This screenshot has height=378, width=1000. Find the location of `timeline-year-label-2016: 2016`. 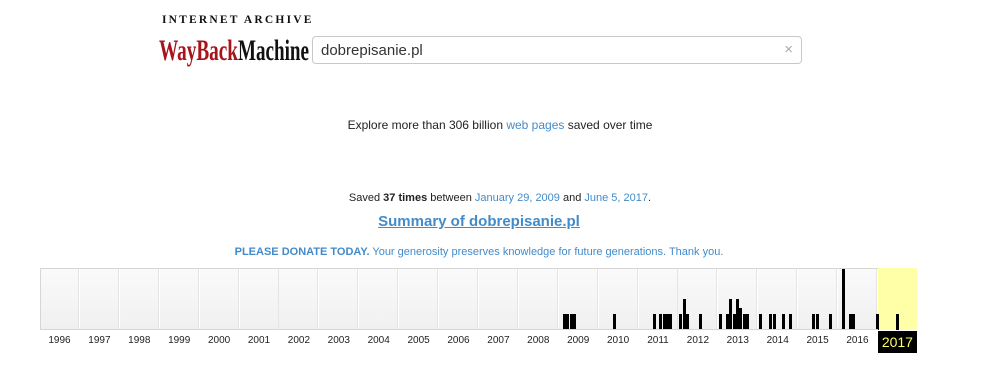

timeline-year-label-2016: 2016 is located at coordinates (857, 340).